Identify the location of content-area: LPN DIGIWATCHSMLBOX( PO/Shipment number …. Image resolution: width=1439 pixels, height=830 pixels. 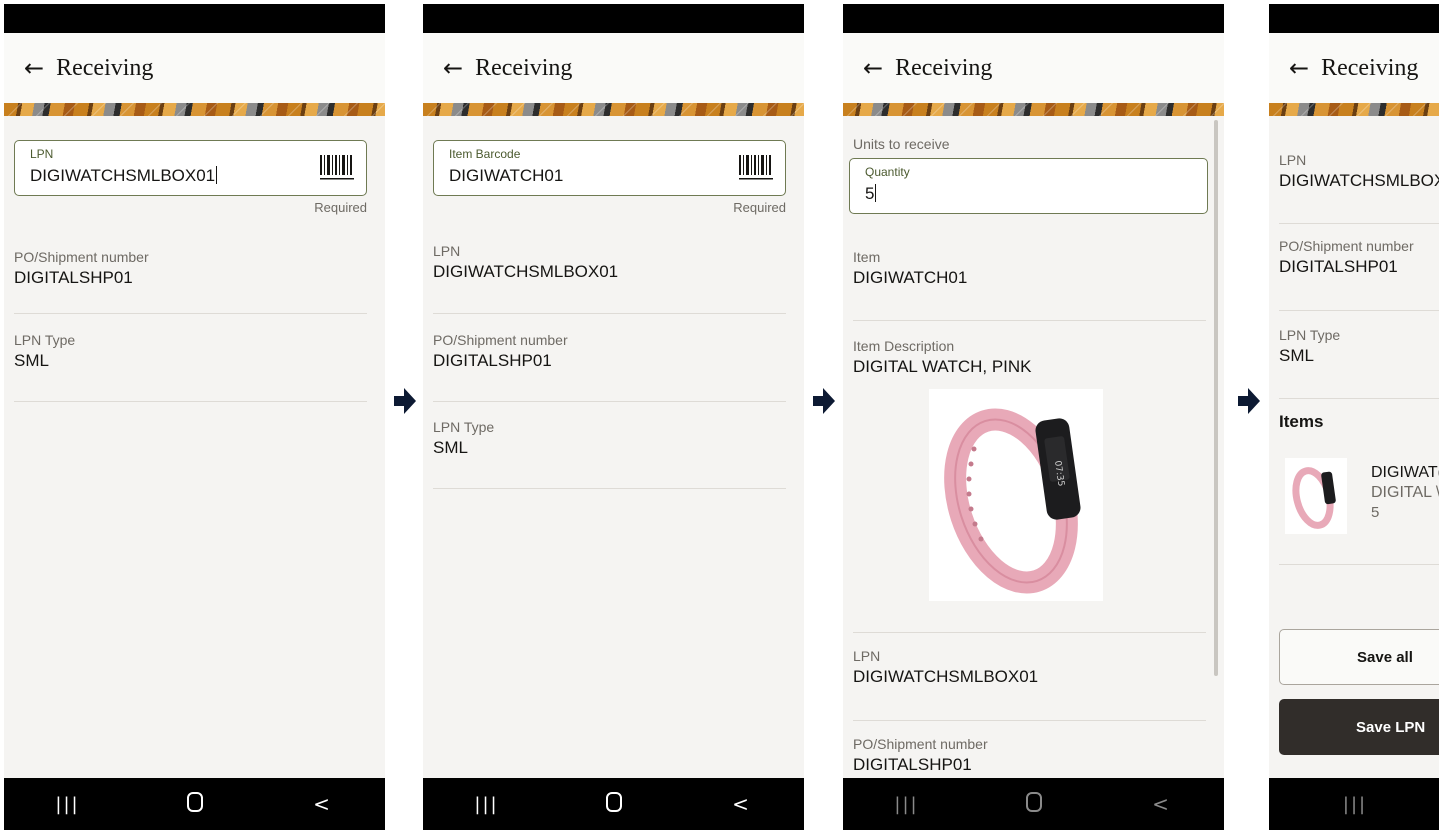
(1354, 447).